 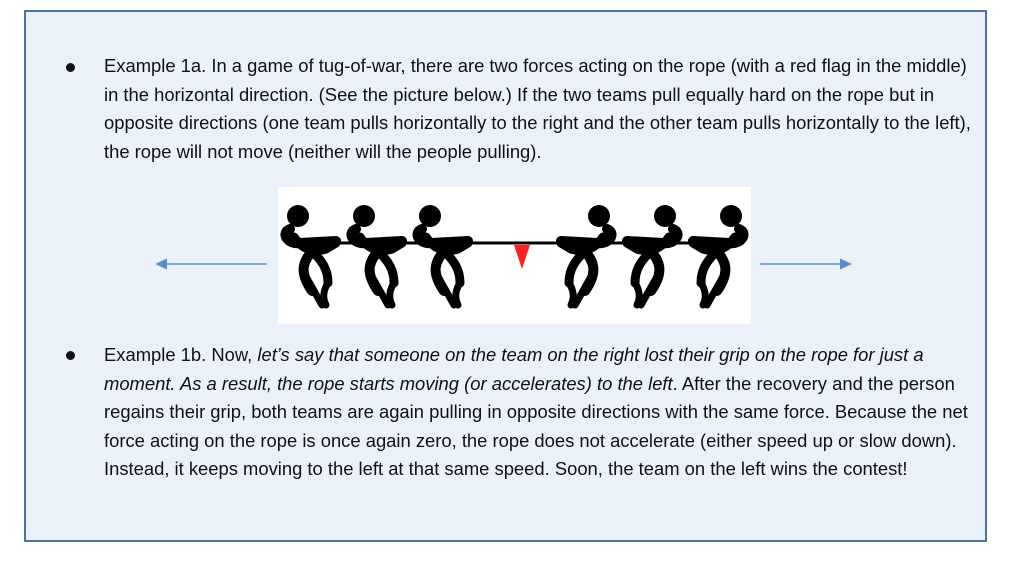 I want to click on tug-of-war-figure, so click(x=514, y=255).